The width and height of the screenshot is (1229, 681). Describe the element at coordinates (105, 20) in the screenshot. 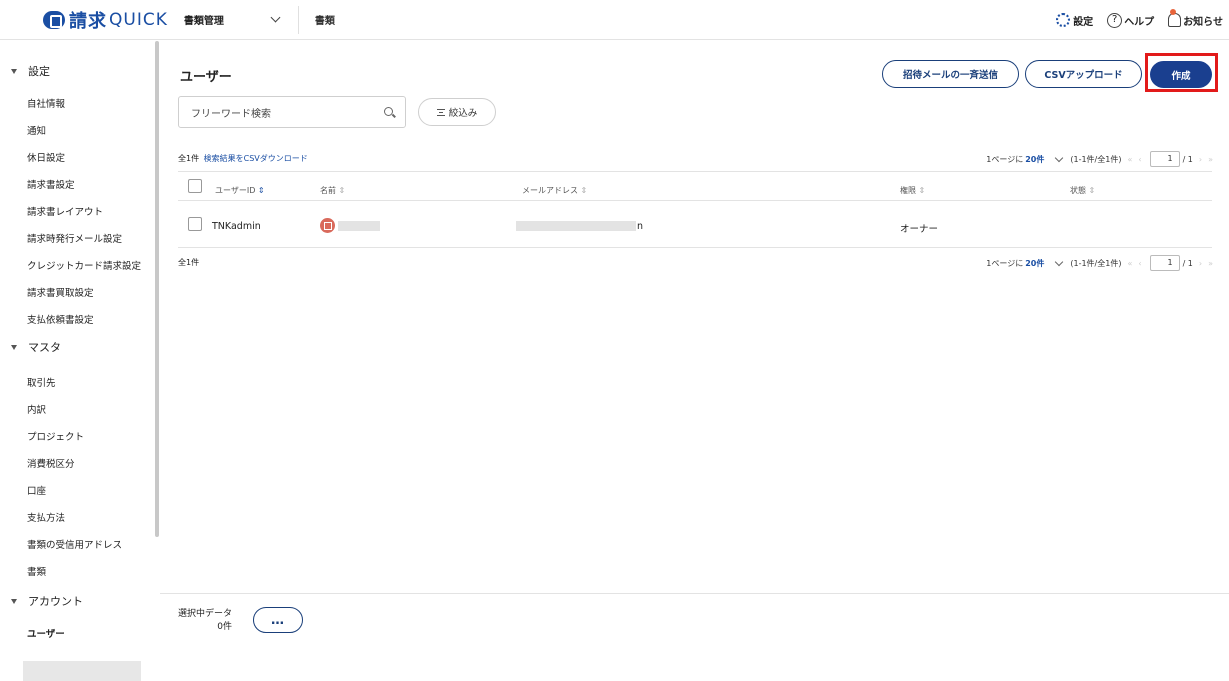

I see `app-logo: 請求 QUICK` at that location.